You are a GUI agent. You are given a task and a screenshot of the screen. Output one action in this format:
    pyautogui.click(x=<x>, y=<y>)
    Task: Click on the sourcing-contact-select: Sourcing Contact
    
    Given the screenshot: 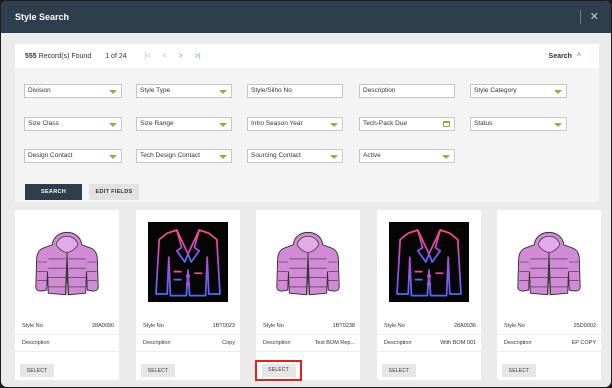 What is the action you would take?
    pyautogui.click(x=295, y=156)
    